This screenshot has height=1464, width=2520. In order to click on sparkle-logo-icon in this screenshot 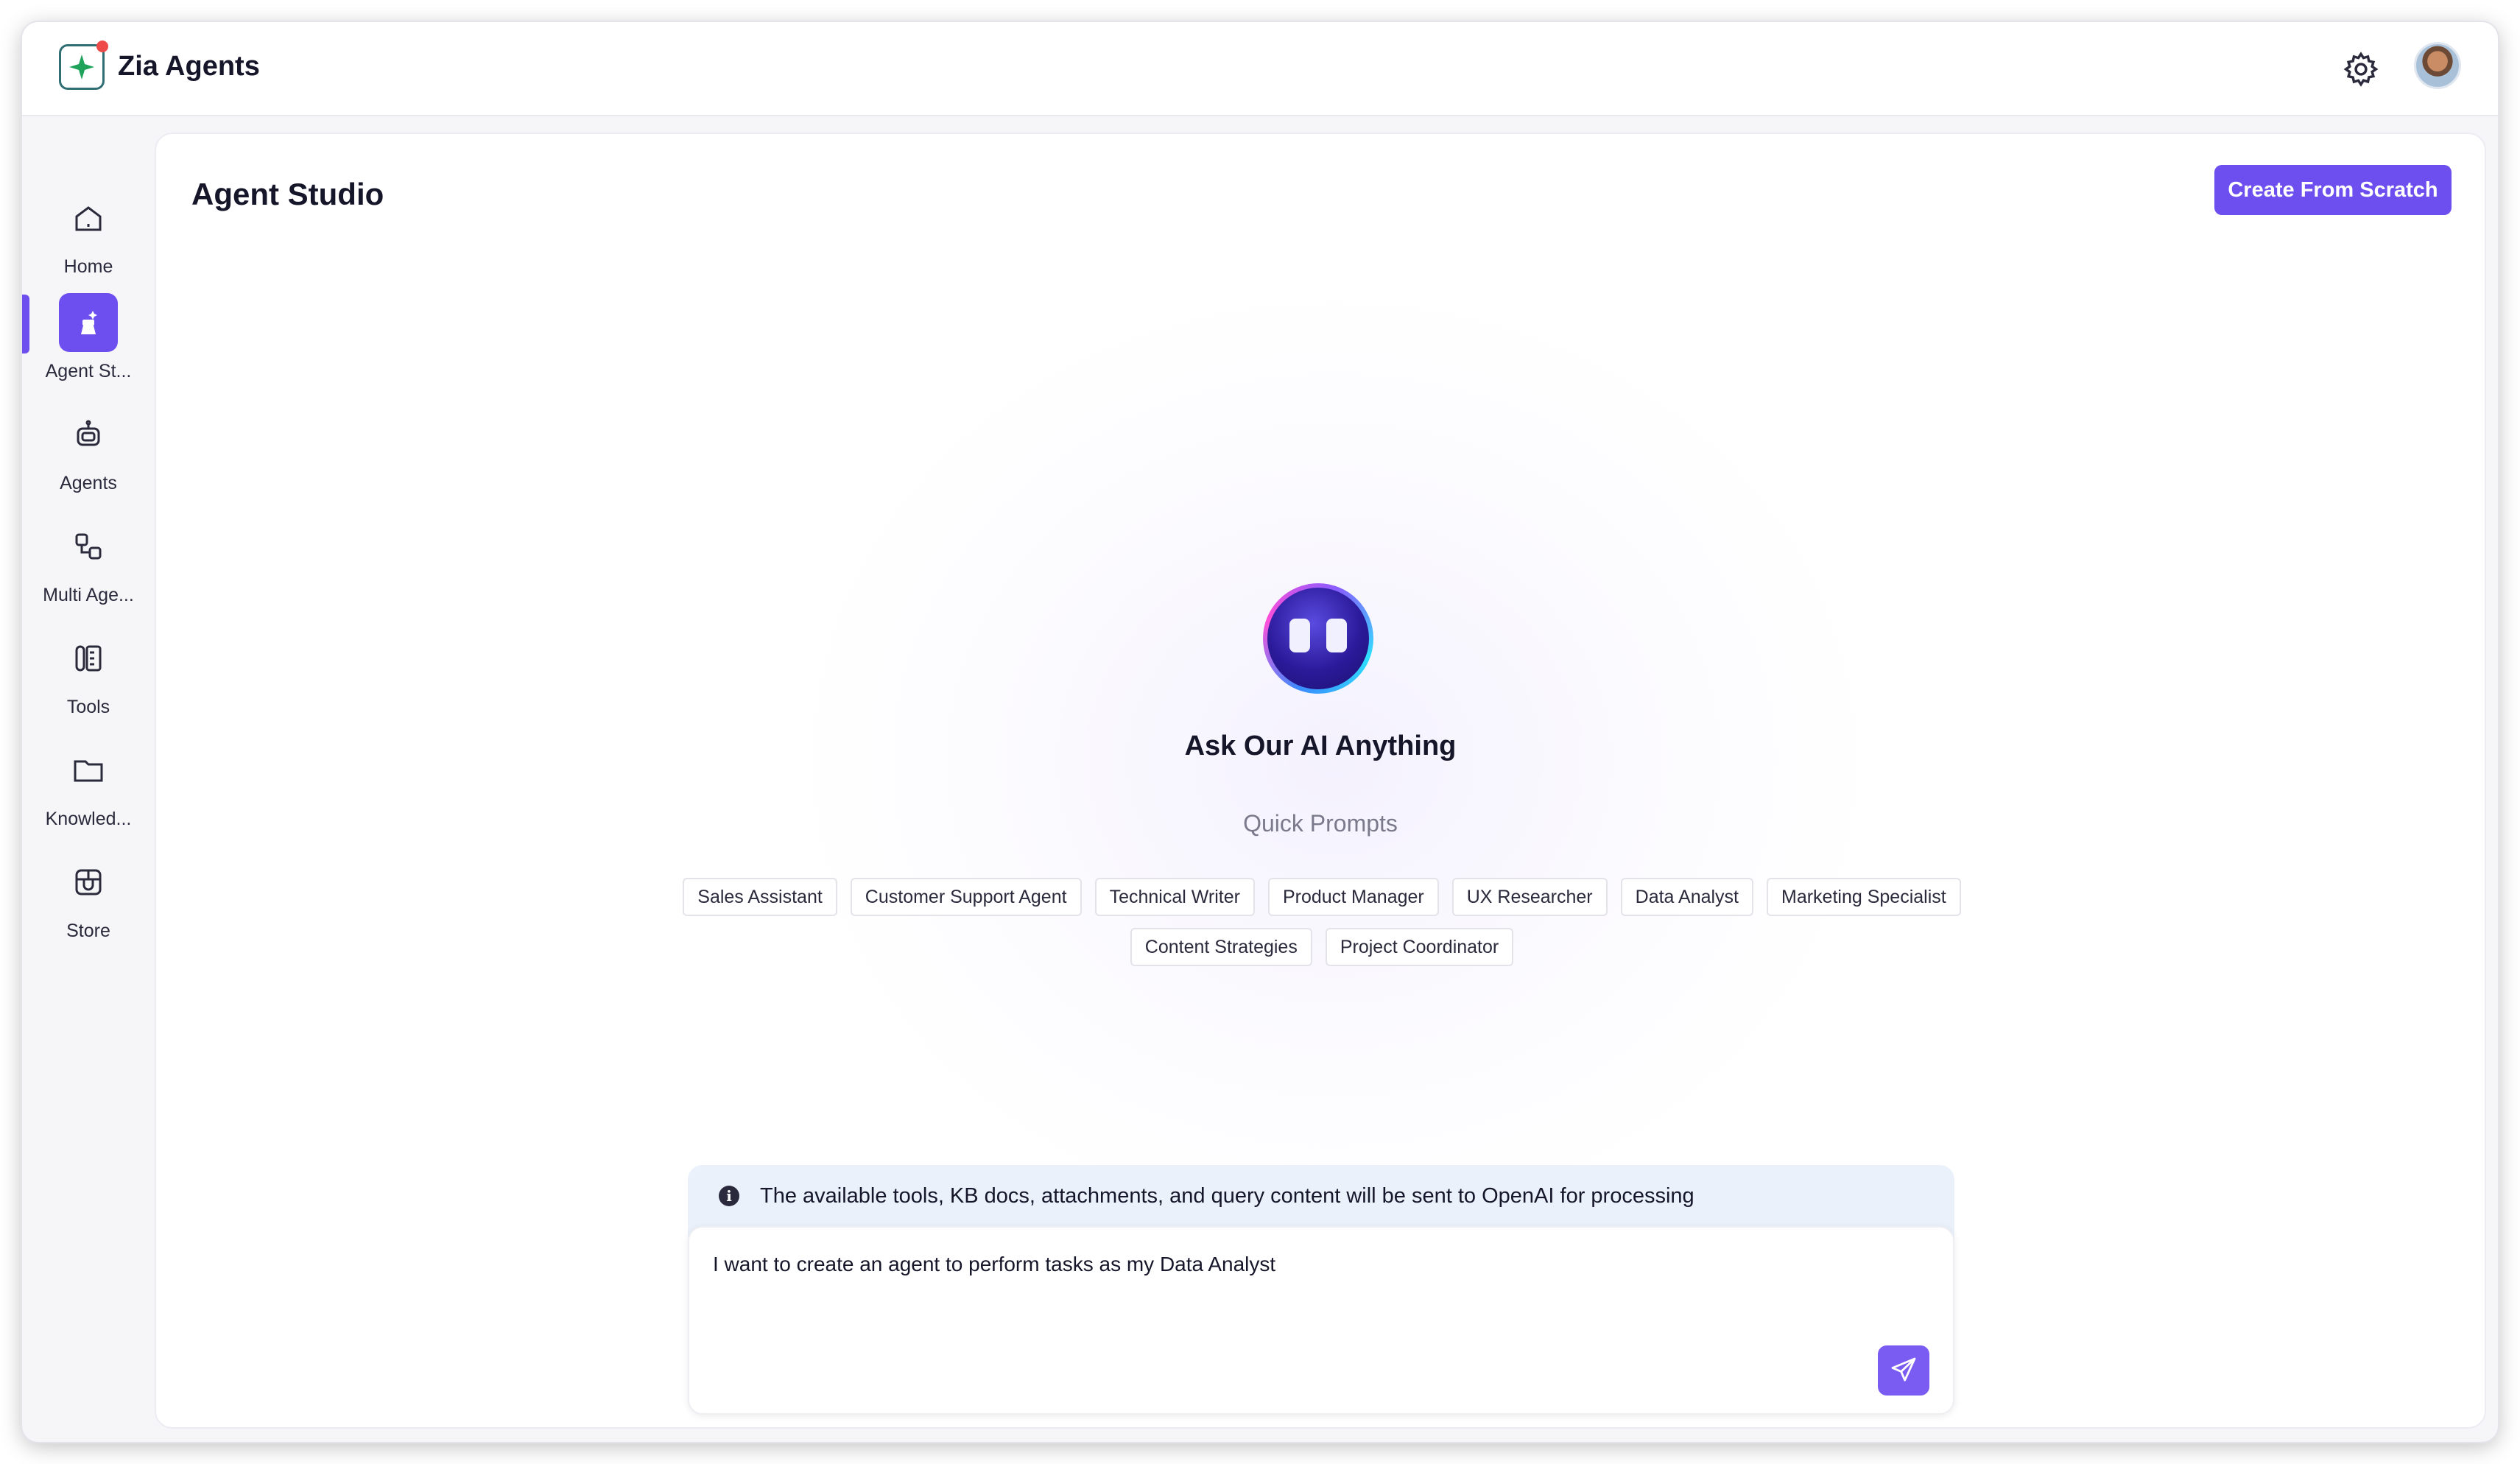, I will do `click(83, 66)`.